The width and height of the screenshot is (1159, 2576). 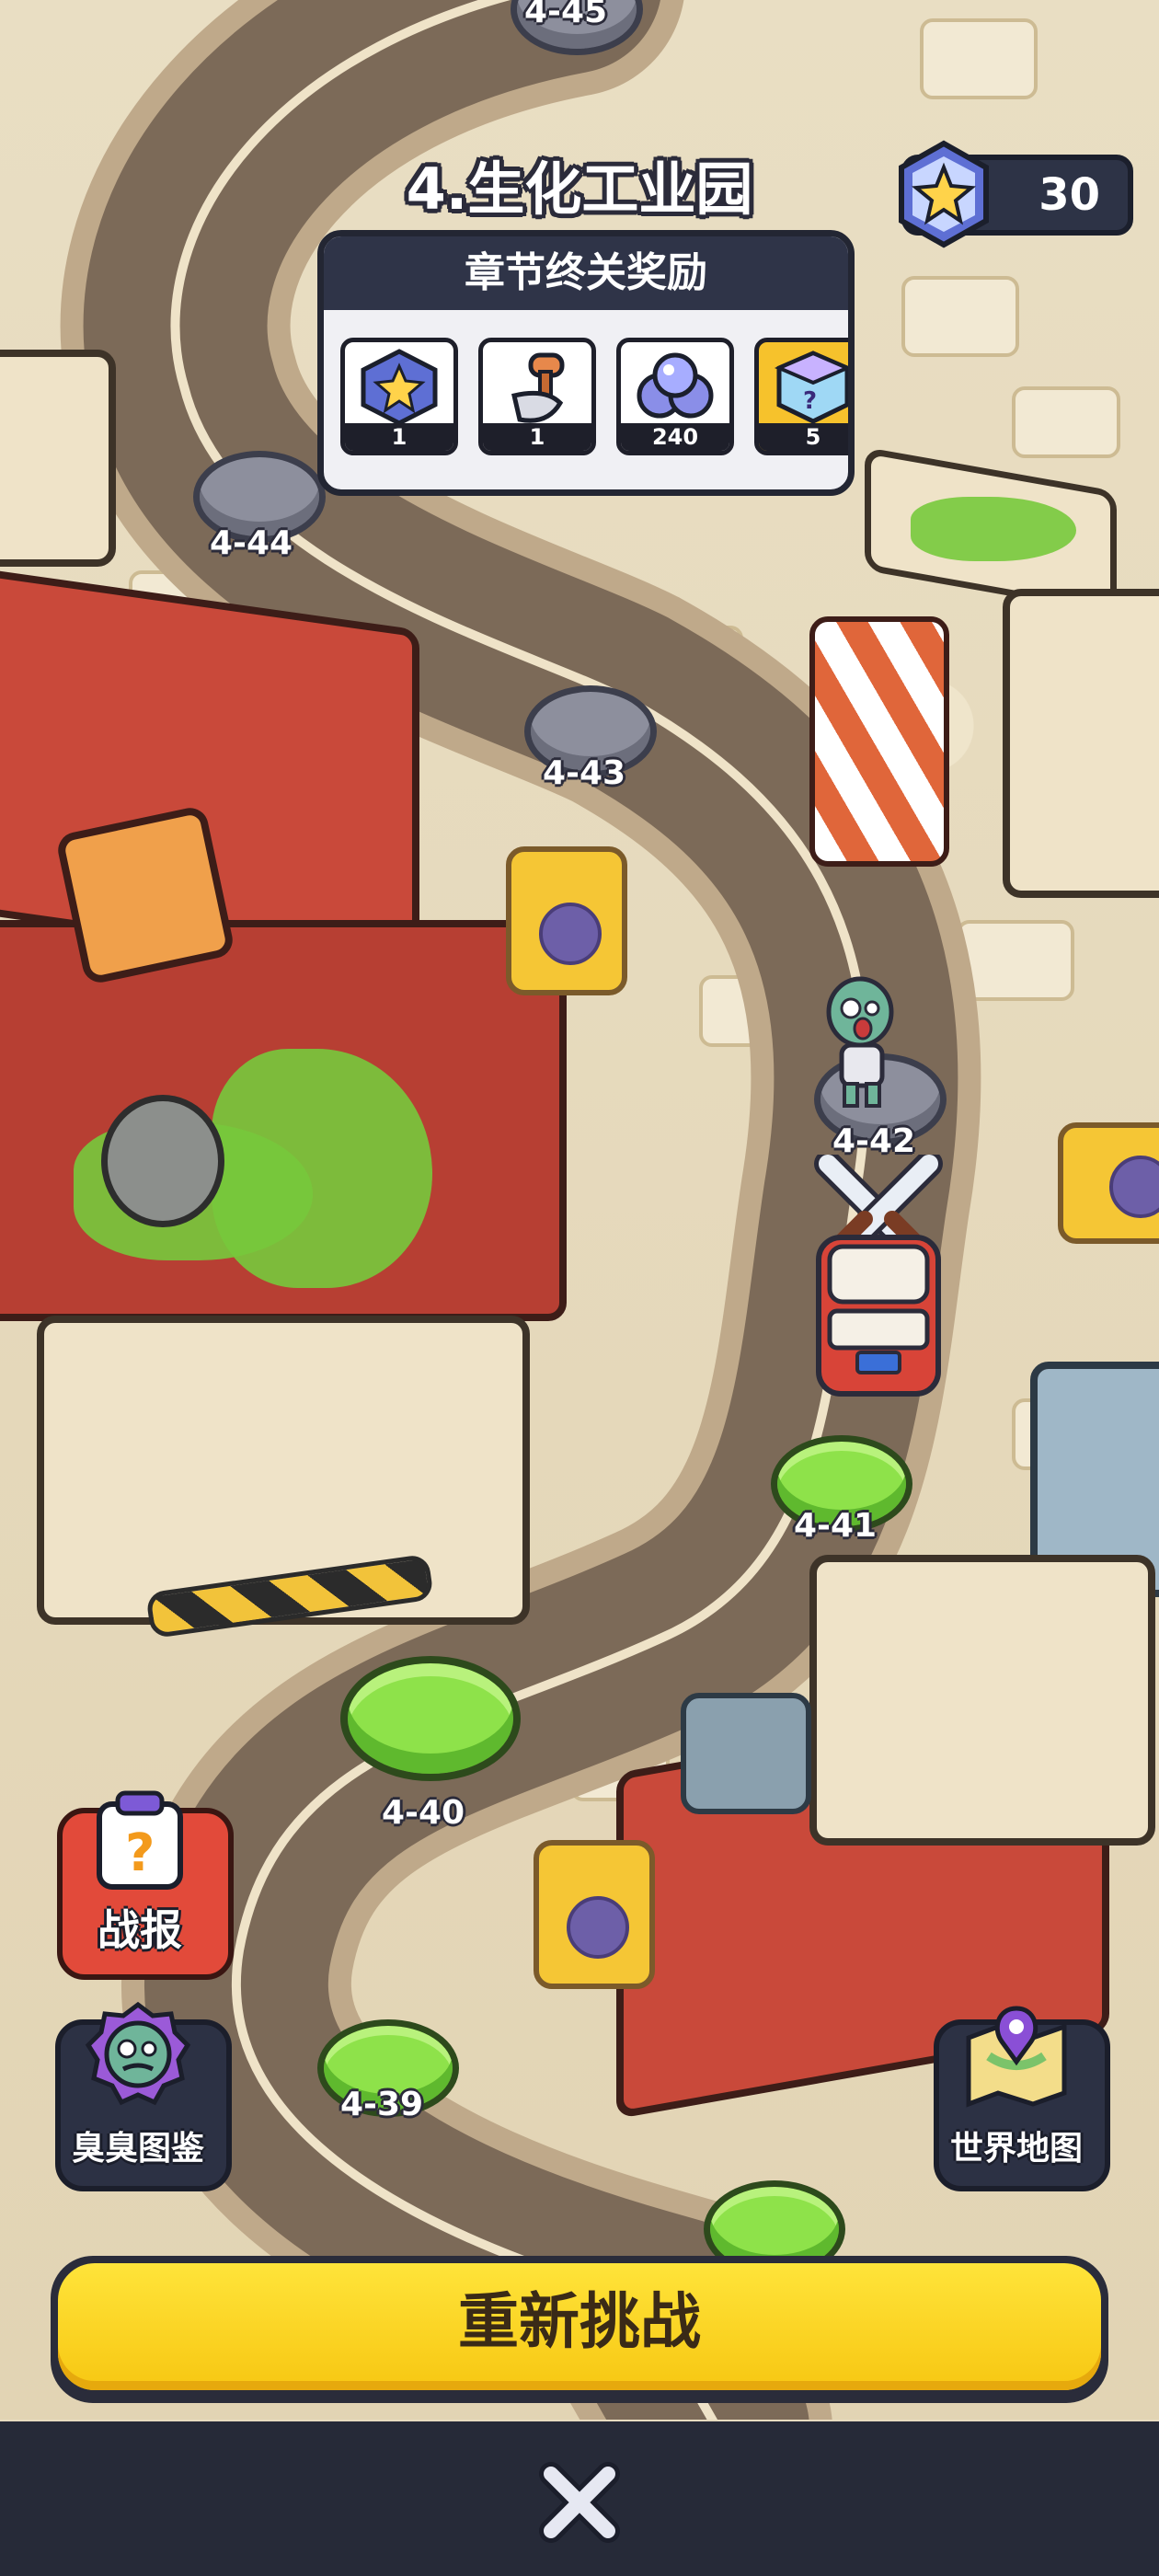 What do you see at coordinates (1016, 2057) in the screenshot?
I see `map-pin-icon` at bounding box center [1016, 2057].